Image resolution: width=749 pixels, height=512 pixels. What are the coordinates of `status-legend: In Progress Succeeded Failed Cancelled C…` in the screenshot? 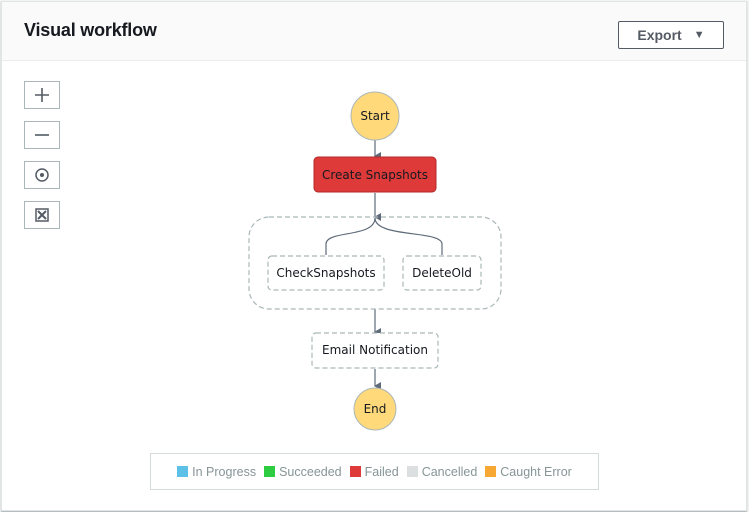 It's located at (374, 471).